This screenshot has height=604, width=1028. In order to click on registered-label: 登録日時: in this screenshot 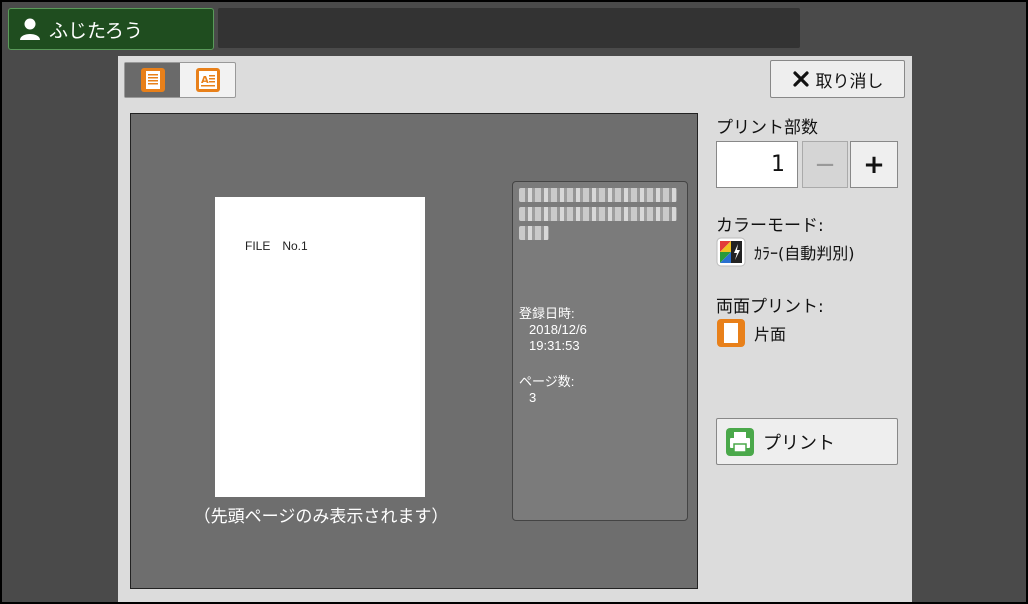, I will do `click(547, 313)`.